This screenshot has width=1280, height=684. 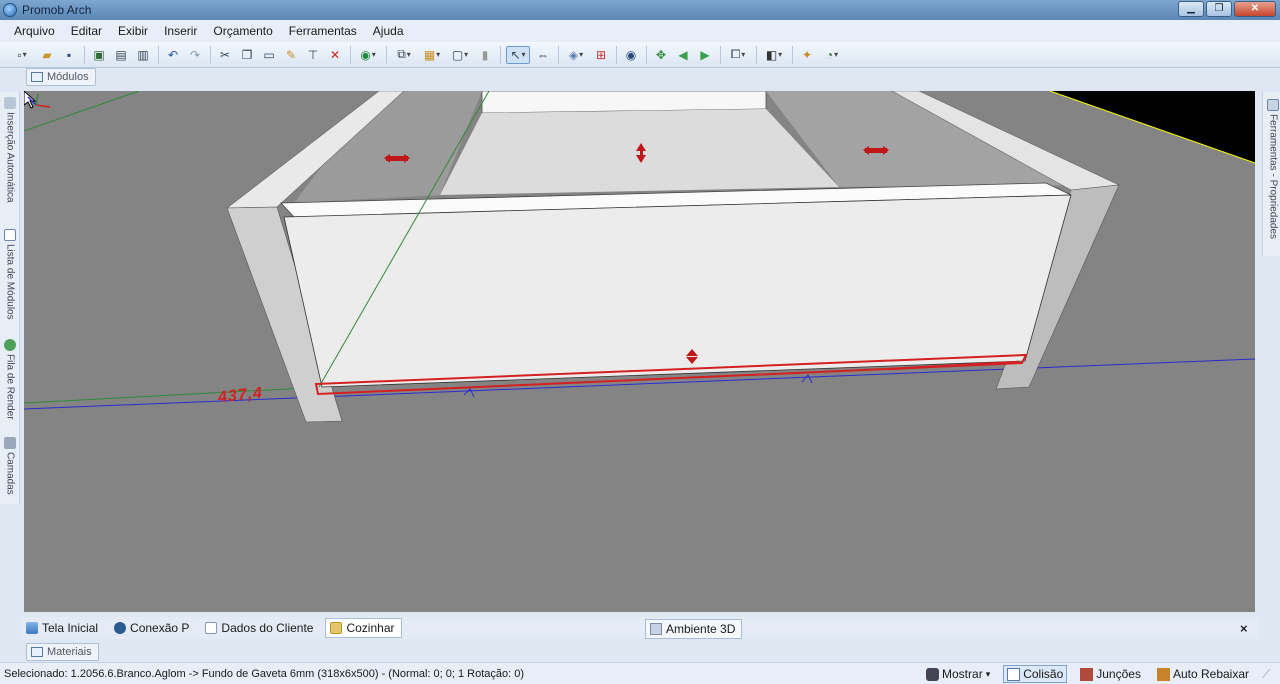 I want to click on tab-label: Tela Inicial, so click(x=70, y=628).